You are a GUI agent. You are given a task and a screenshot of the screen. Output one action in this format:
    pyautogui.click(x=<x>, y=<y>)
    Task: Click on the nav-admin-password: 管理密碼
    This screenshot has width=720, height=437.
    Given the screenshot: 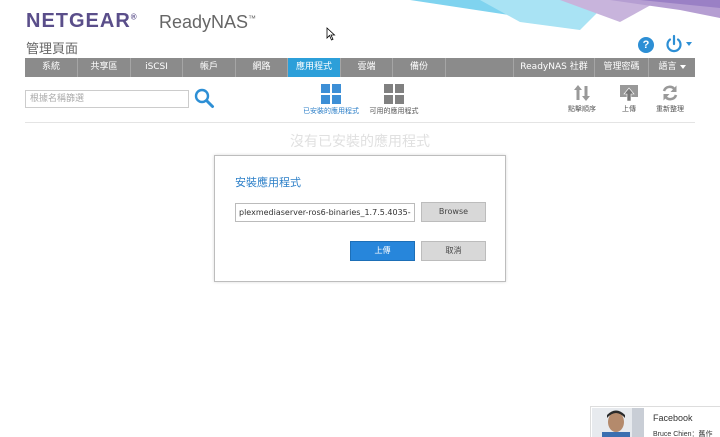 What is the action you would take?
    pyautogui.click(x=622, y=67)
    